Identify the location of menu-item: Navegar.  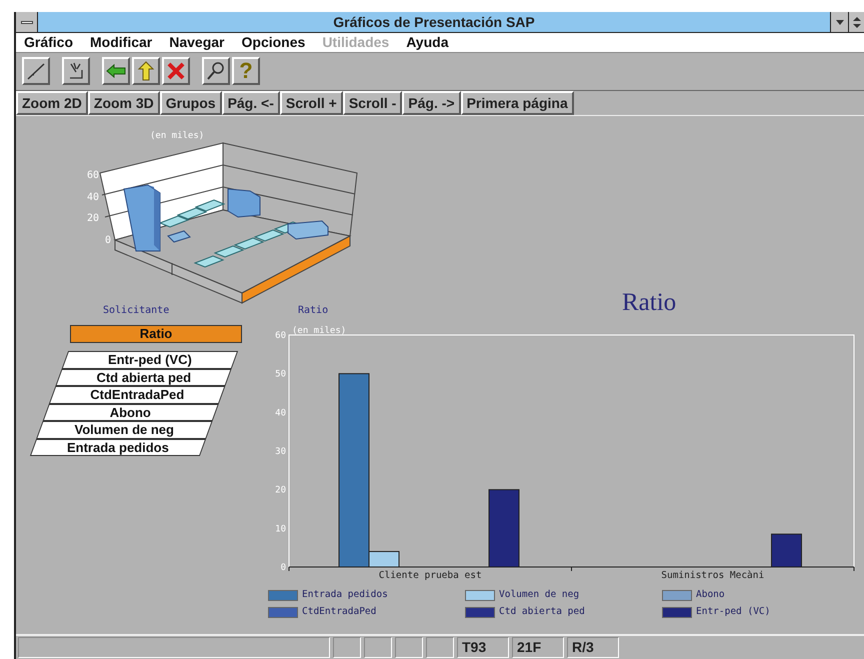
(197, 42).